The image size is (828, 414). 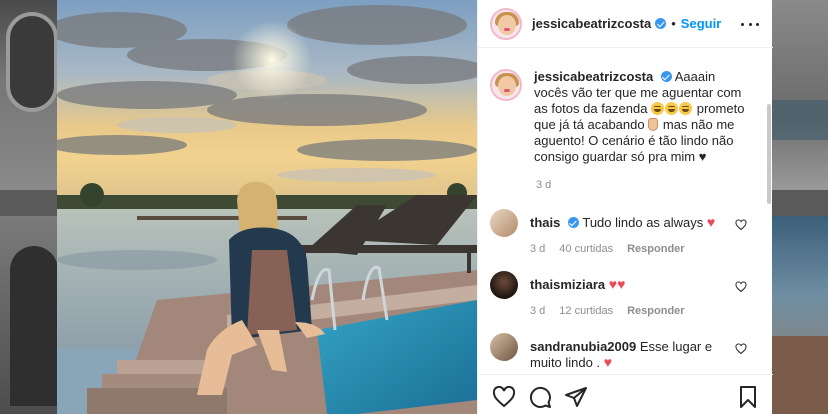 What do you see at coordinates (28, 207) in the screenshot?
I see `background-feed-left` at bounding box center [28, 207].